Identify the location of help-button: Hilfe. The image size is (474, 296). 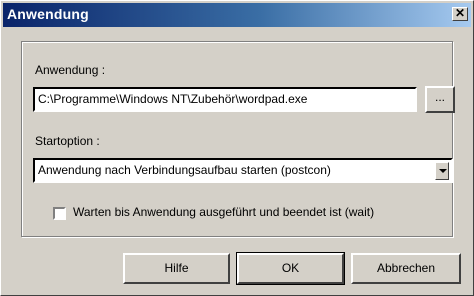
(176, 268).